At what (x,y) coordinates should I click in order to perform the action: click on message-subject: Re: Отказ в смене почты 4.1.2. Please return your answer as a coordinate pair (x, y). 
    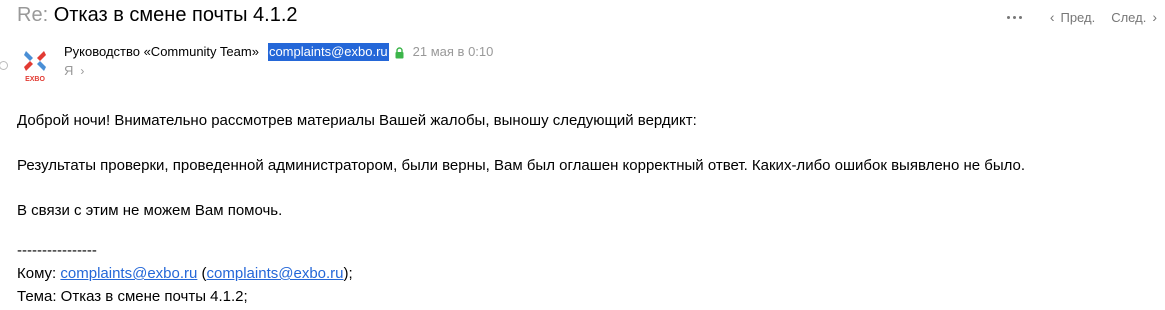
    Looking at the image, I should click on (157, 15).